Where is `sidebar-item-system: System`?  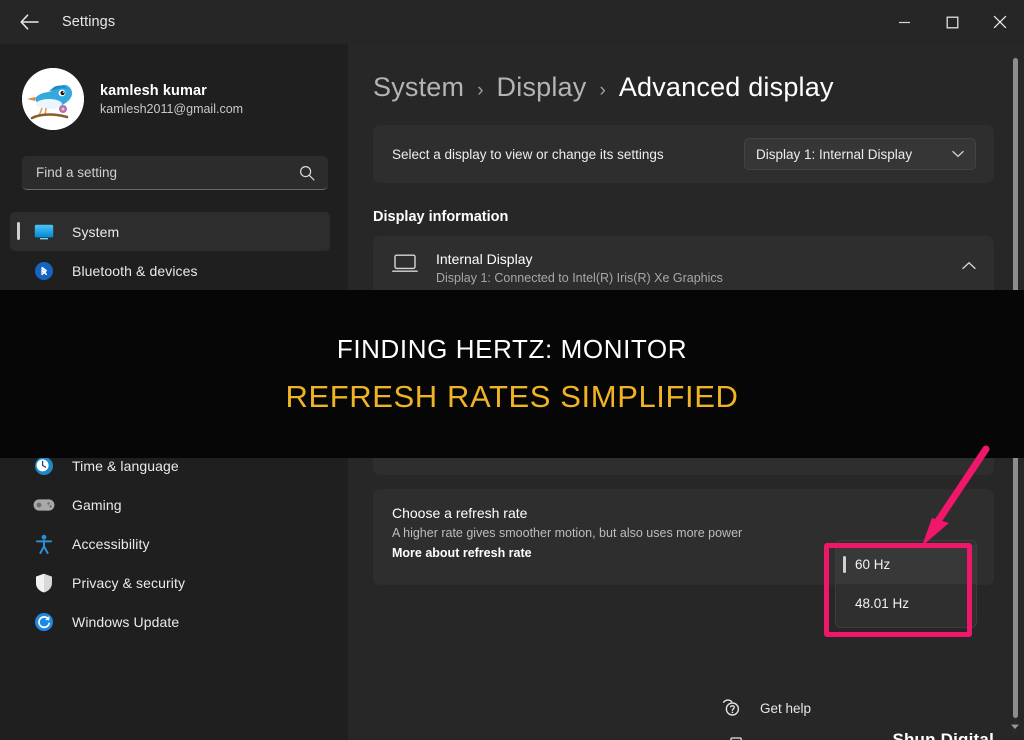 sidebar-item-system: System is located at coordinates (170, 231).